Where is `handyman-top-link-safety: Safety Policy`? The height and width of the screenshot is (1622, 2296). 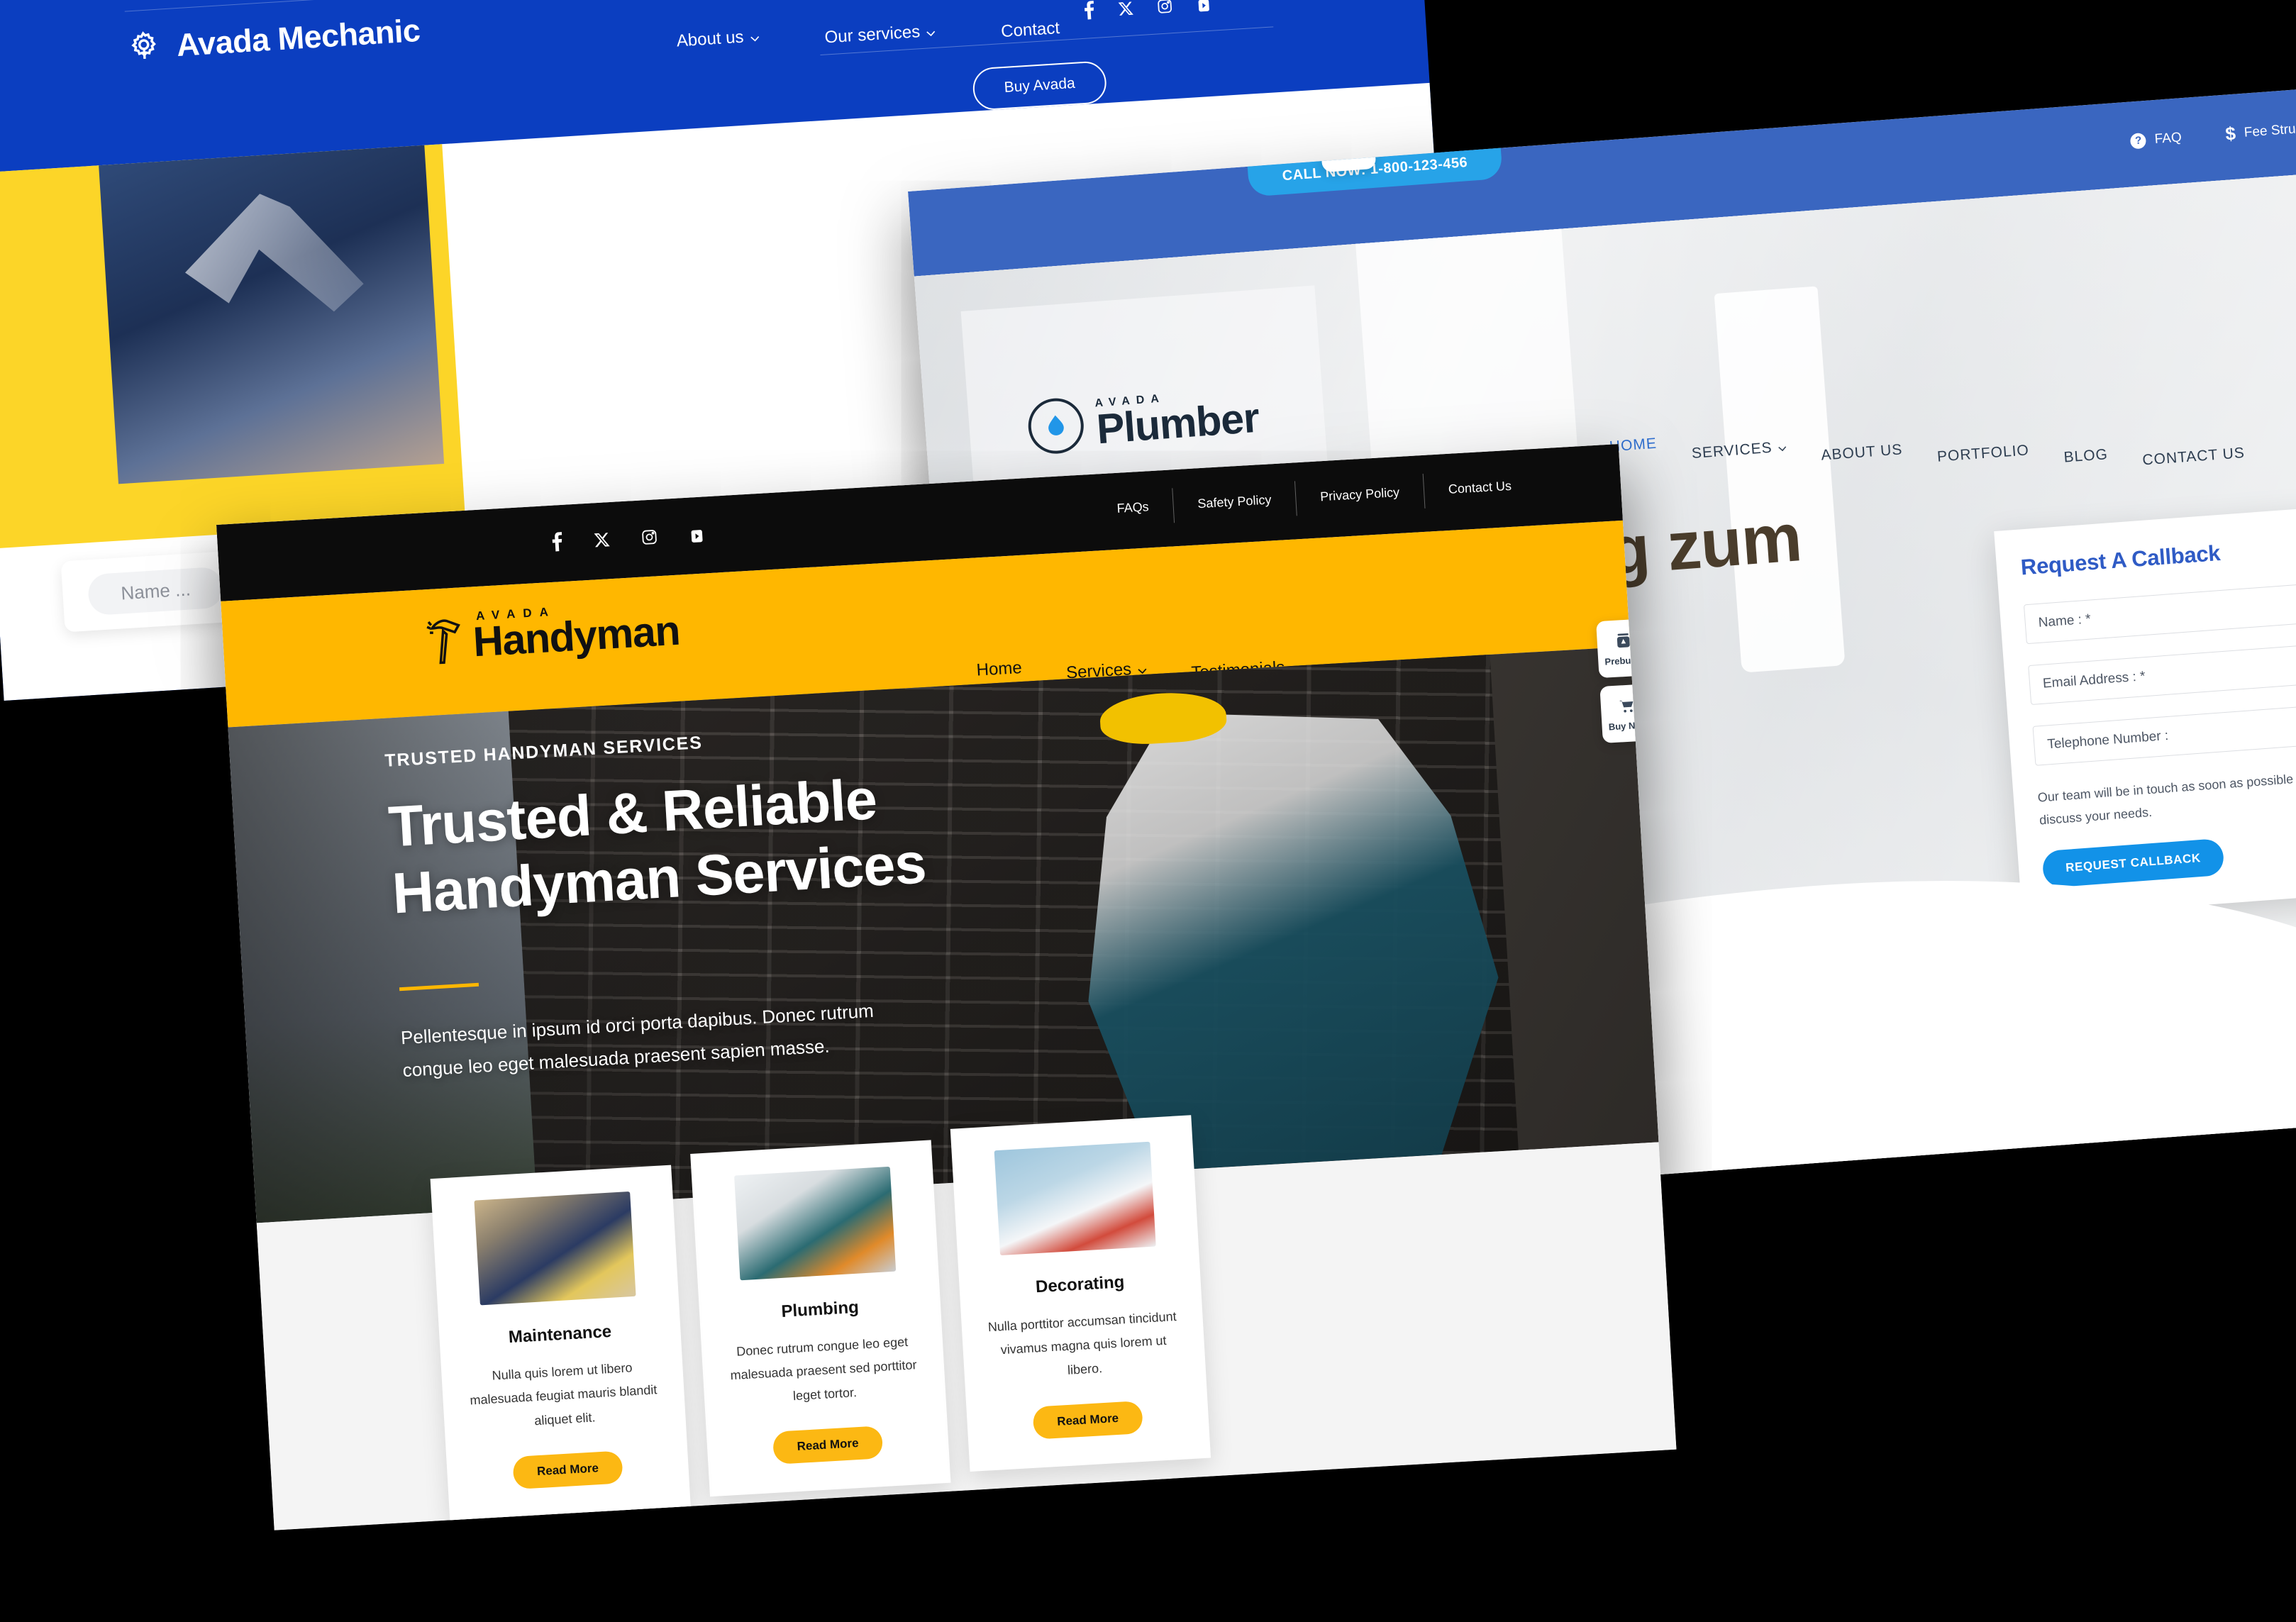
handyman-top-link-safety: Safety Policy is located at coordinates (1234, 502).